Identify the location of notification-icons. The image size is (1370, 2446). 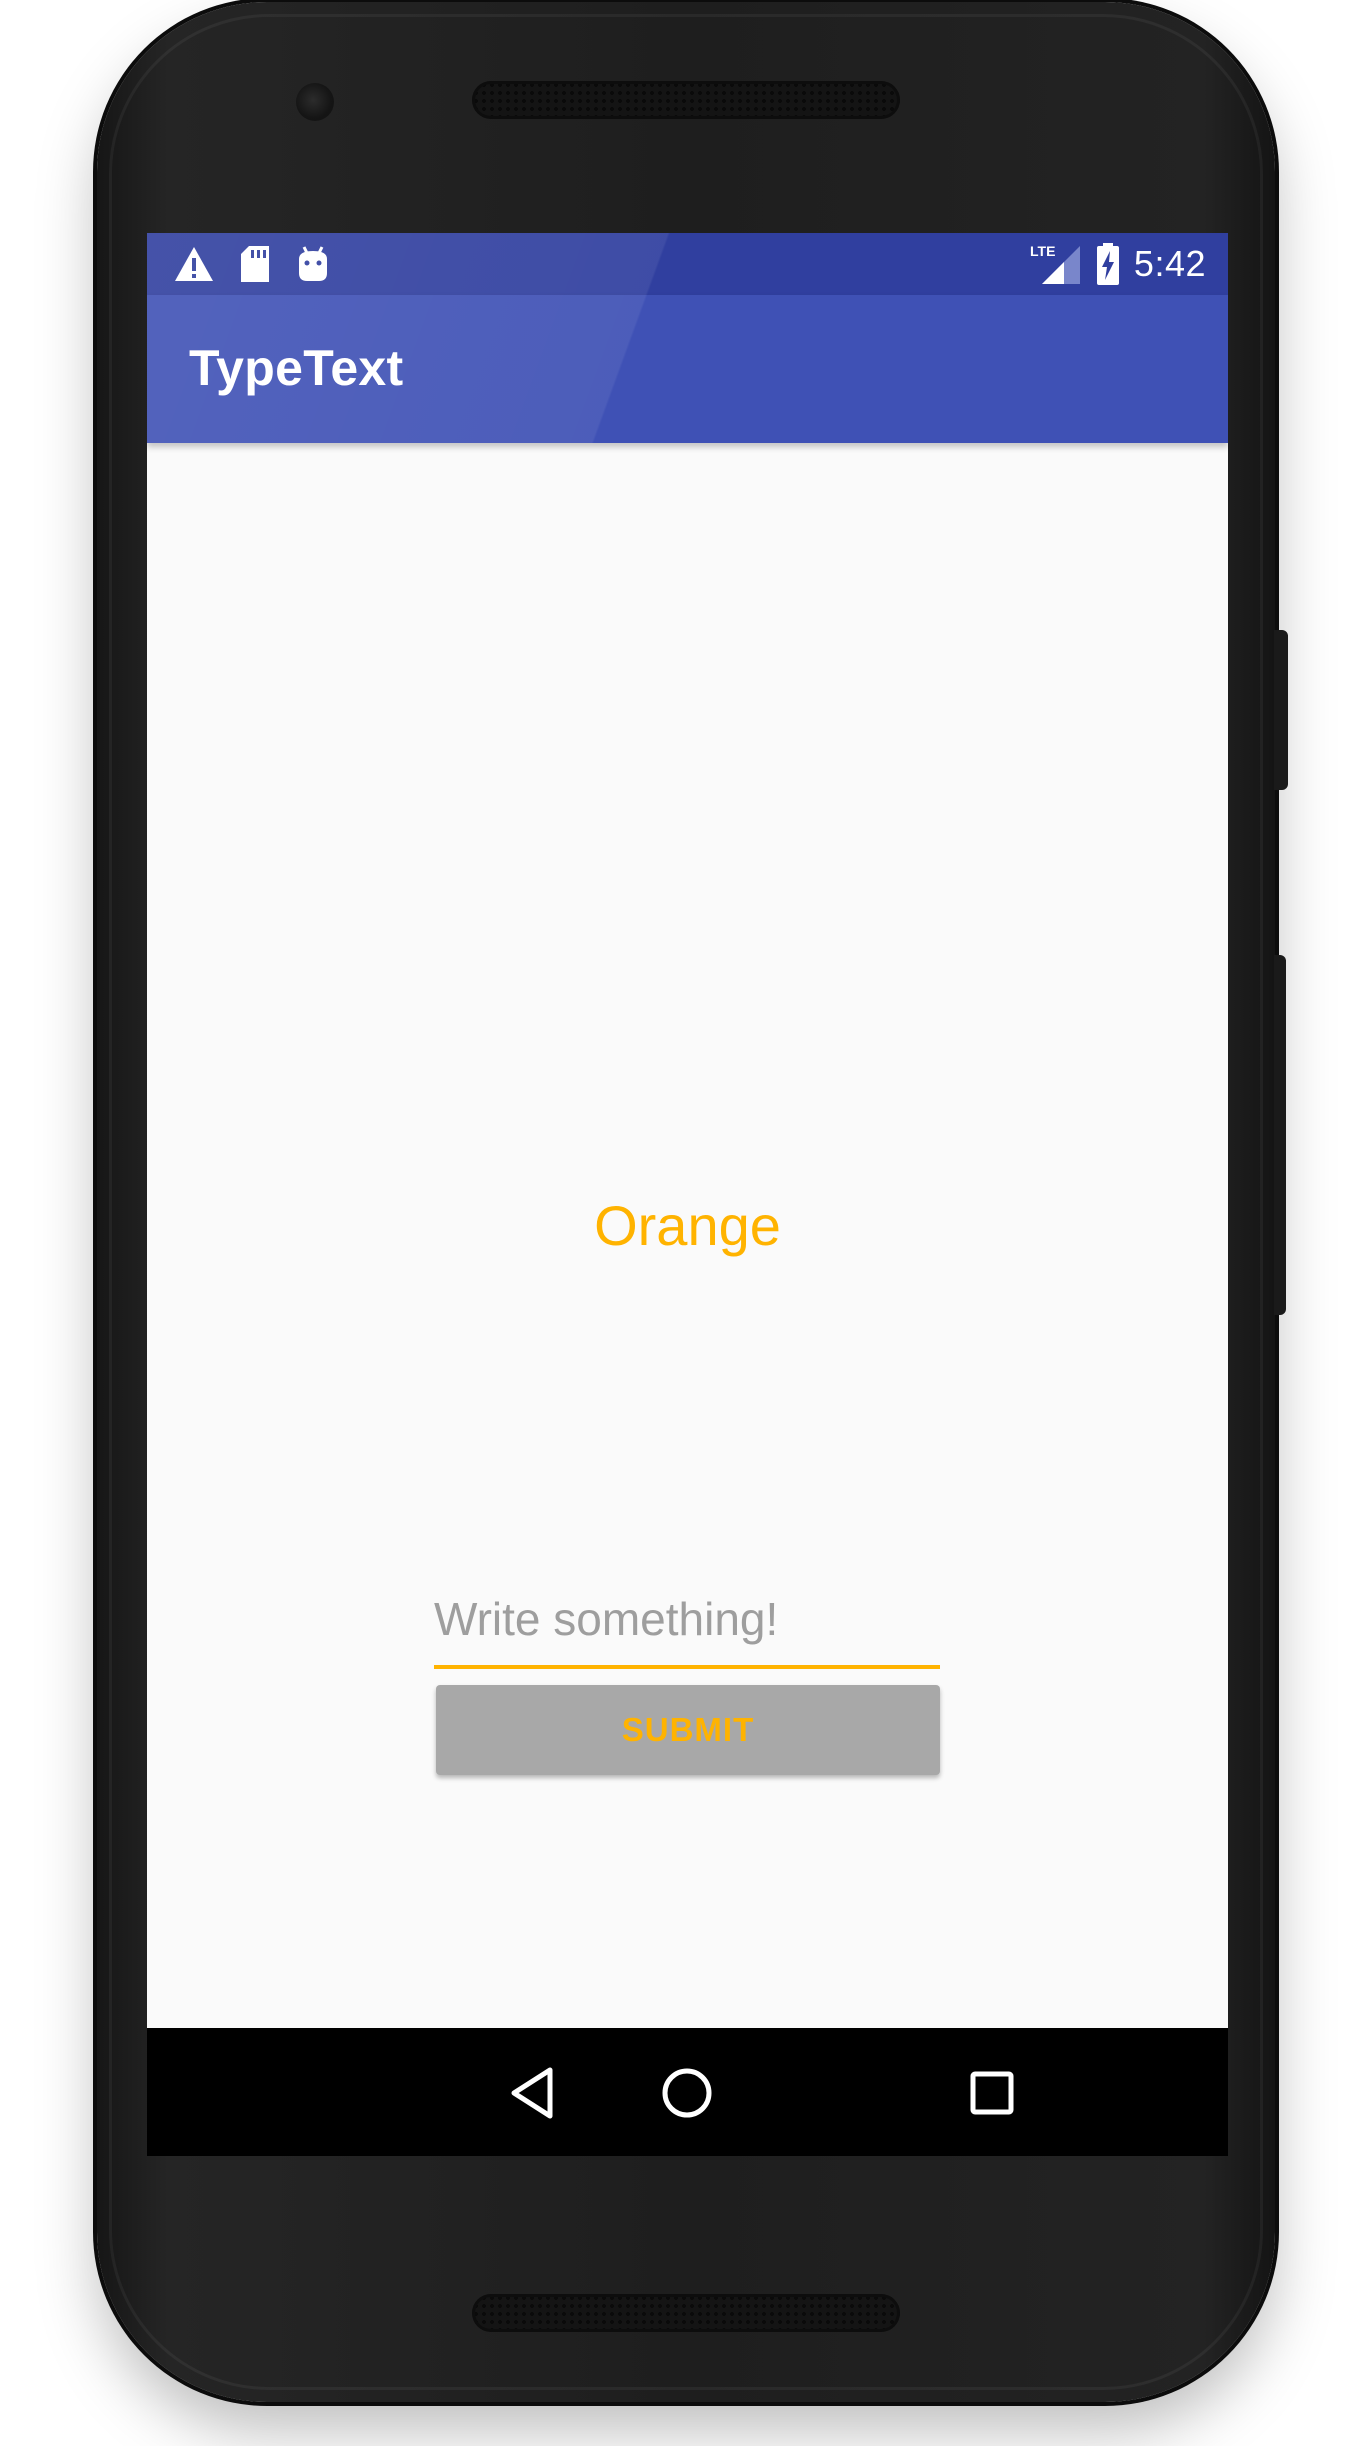
(264, 264).